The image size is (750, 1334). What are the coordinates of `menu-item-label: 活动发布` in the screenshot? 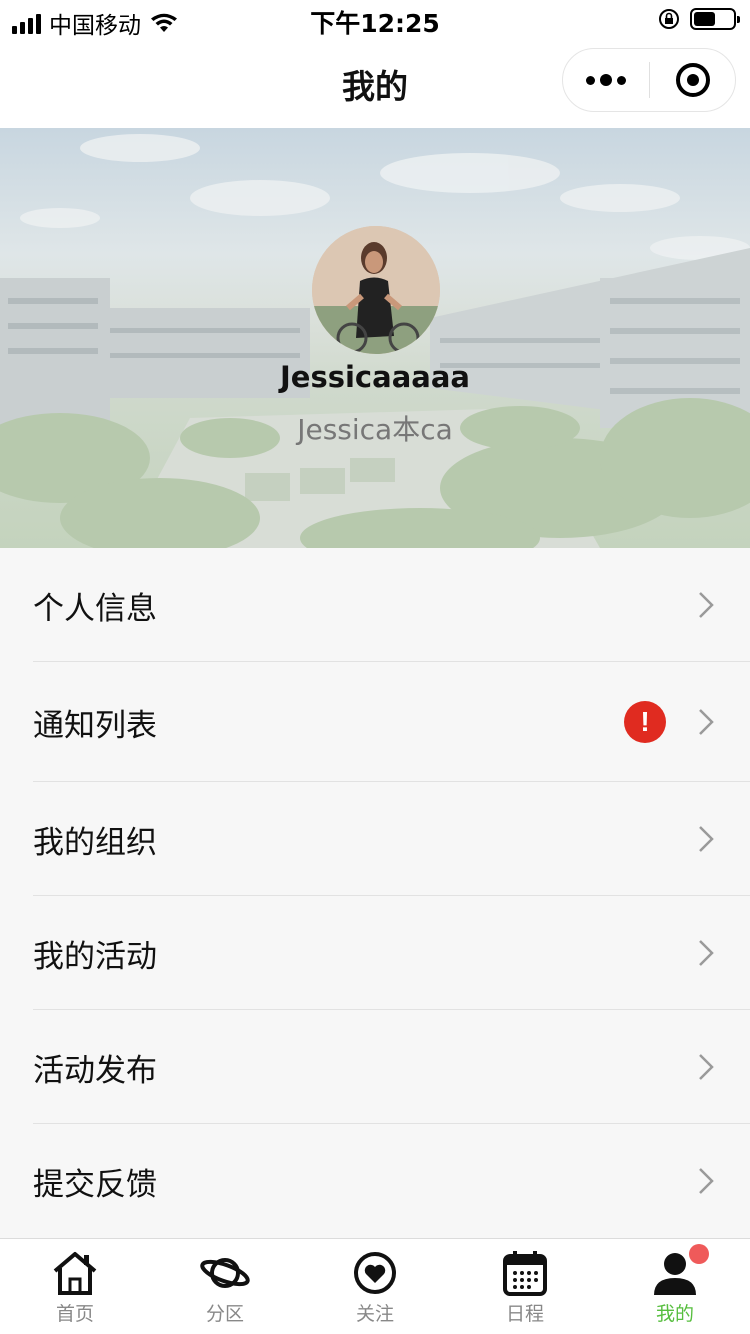 It's located at (95, 1070).